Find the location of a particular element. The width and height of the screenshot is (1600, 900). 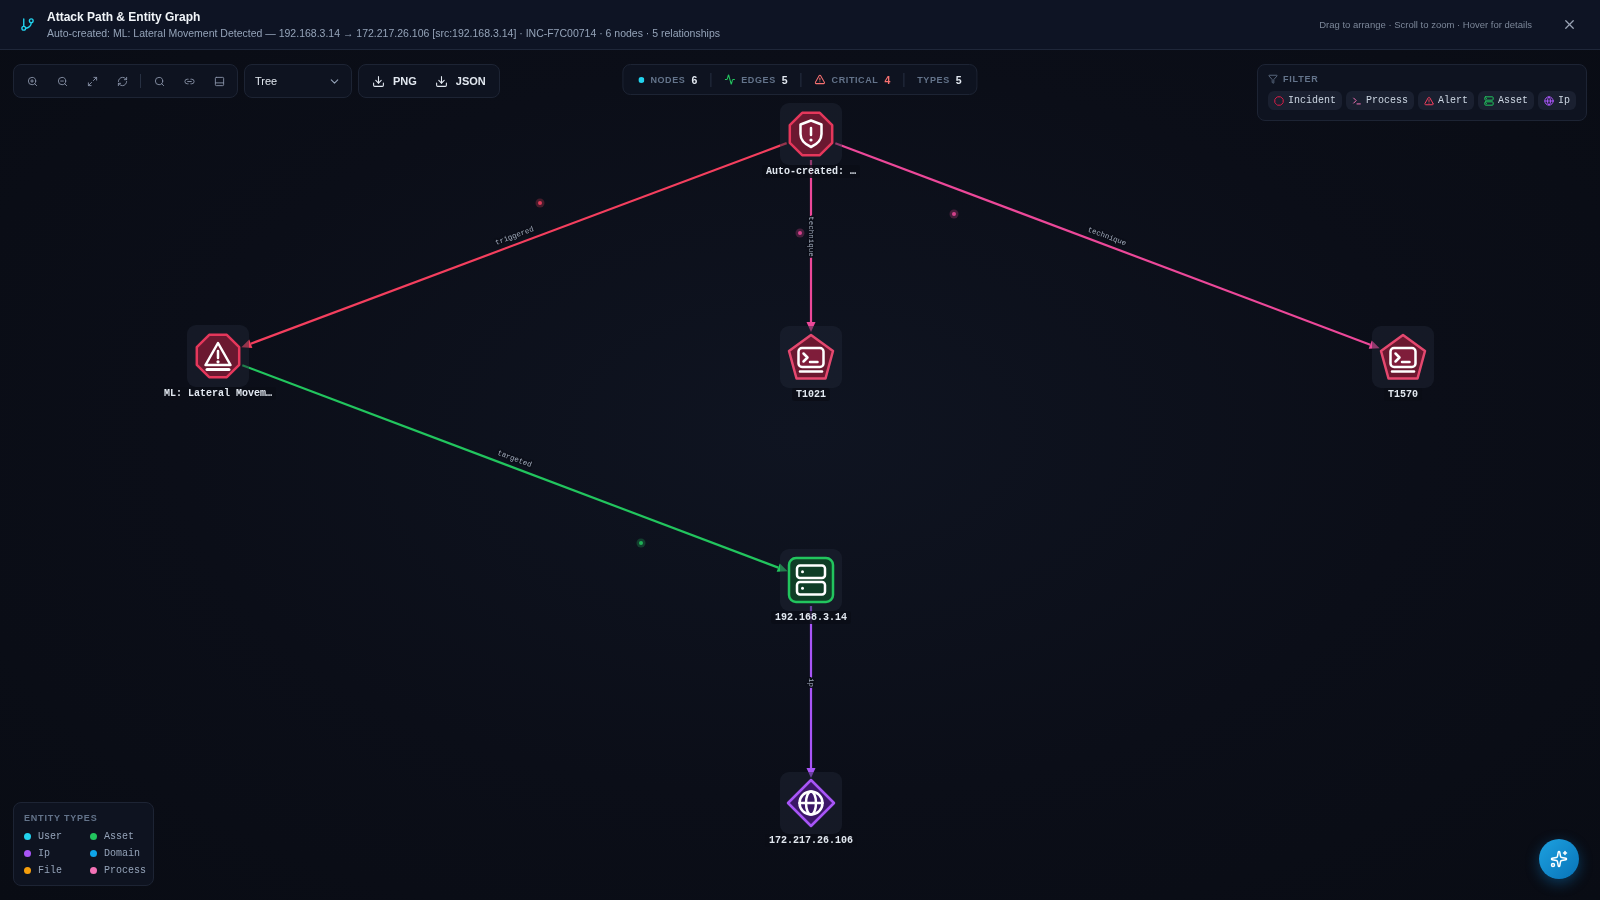

filter-chip: Asset is located at coordinates (1505, 100).